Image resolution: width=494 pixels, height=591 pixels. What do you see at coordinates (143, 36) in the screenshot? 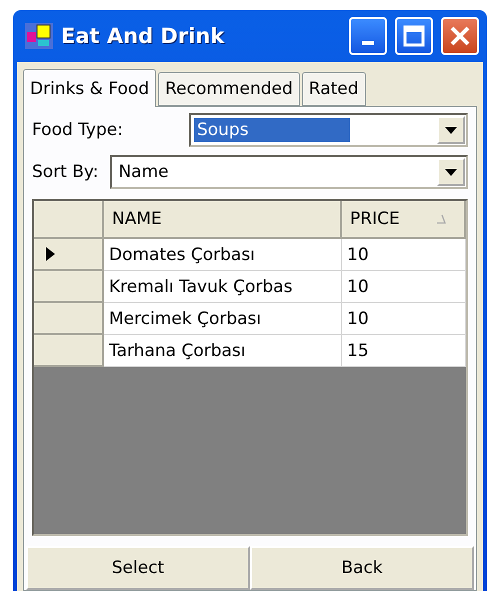
I see `window-title: Eat And Drink` at bounding box center [143, 36].